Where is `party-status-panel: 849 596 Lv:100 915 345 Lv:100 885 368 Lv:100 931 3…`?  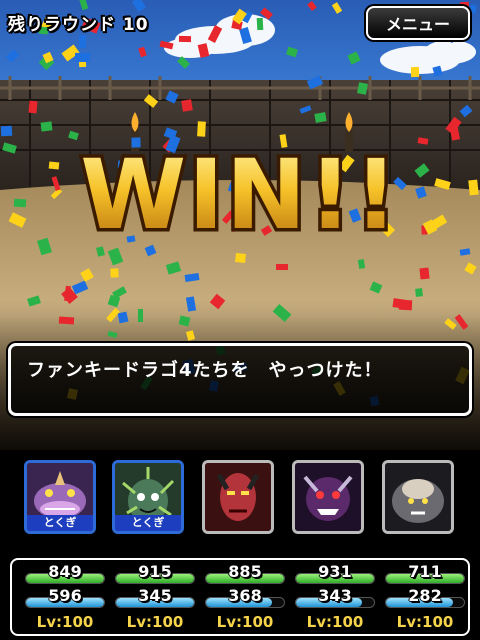
party-status-panel: 849 596 Lv:100 915 345 Lv:100 885 368 Lv:100 931 3… is located at coordinates (240, 597).